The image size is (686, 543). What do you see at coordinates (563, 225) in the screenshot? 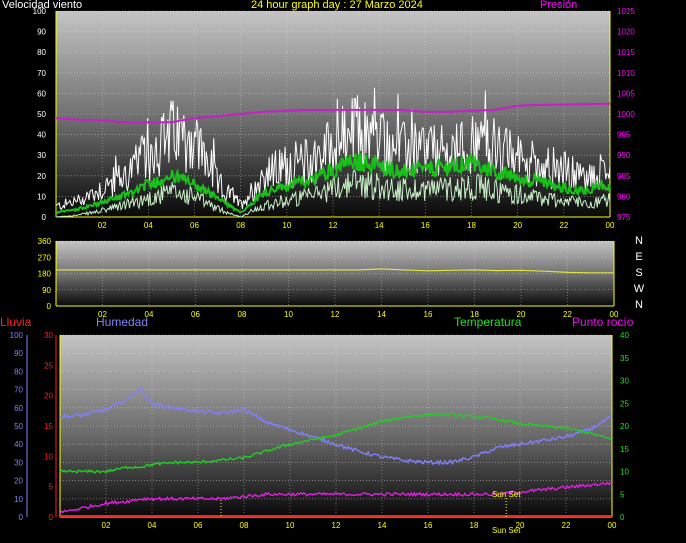
I see `wind-panel-x-tick: 22` at bounding box center [563, 225].